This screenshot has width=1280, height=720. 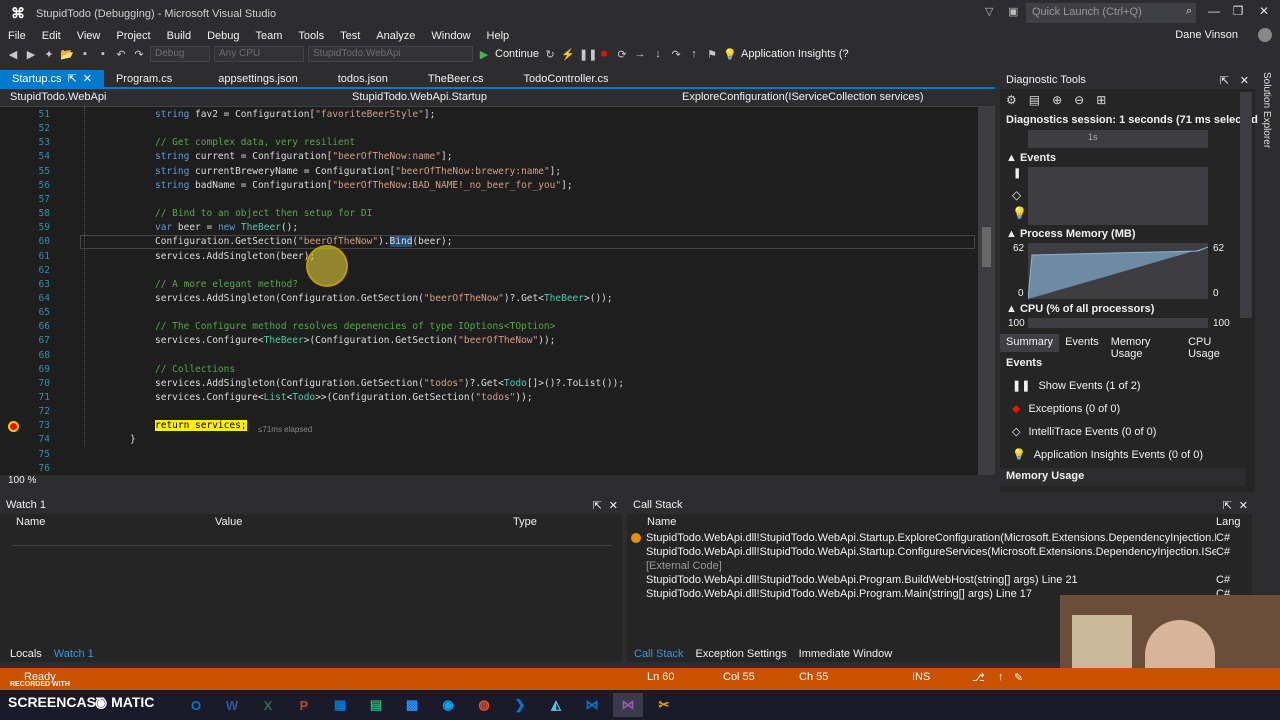 What do you see at coordinates (133, 36) in the screenshot?
I see `menu-project: Project` at bounding box center [133, 36].